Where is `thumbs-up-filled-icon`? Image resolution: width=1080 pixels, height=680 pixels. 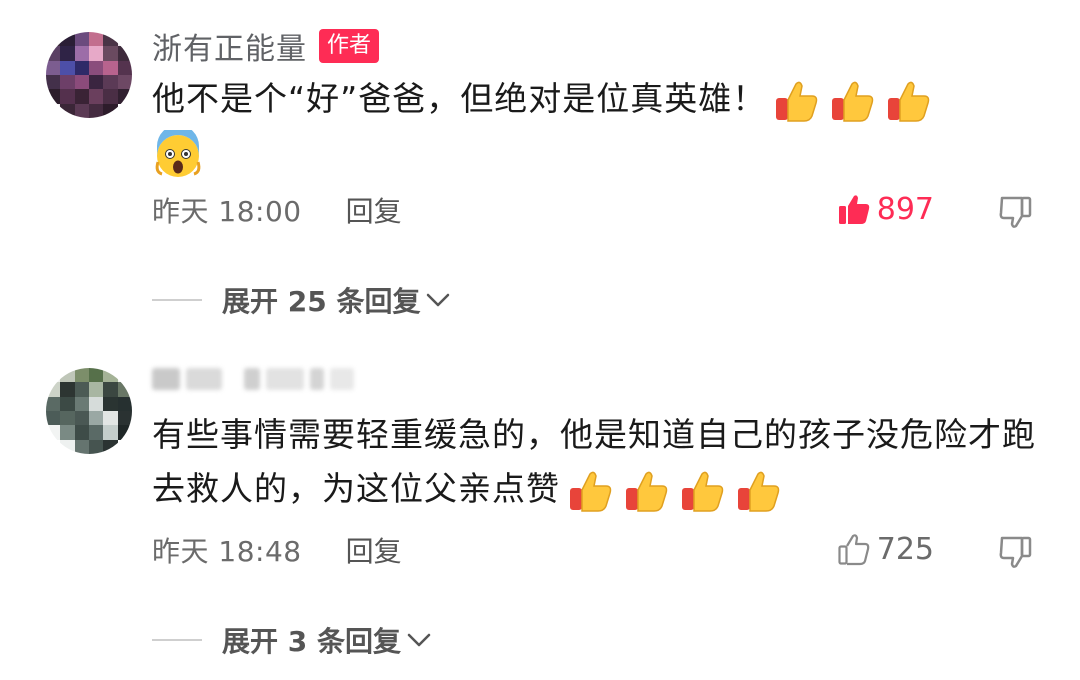
thumbs-up-filled-icon is located at coordinates (853, 209).